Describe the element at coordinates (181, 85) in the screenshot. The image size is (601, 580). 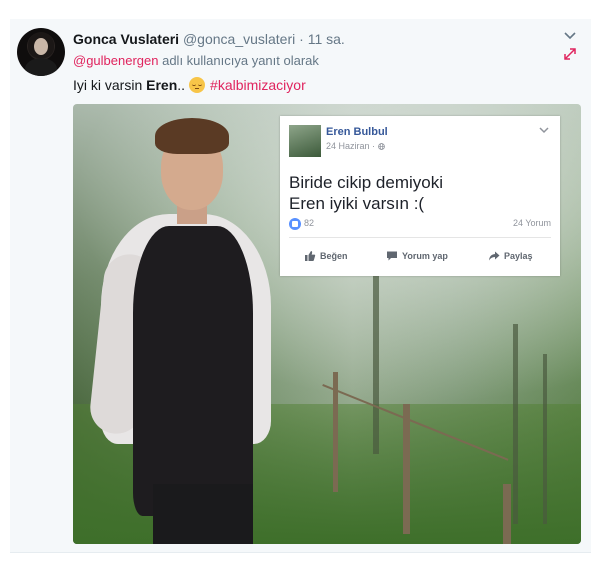
I see `tweet-text-dots: ..` at that location.